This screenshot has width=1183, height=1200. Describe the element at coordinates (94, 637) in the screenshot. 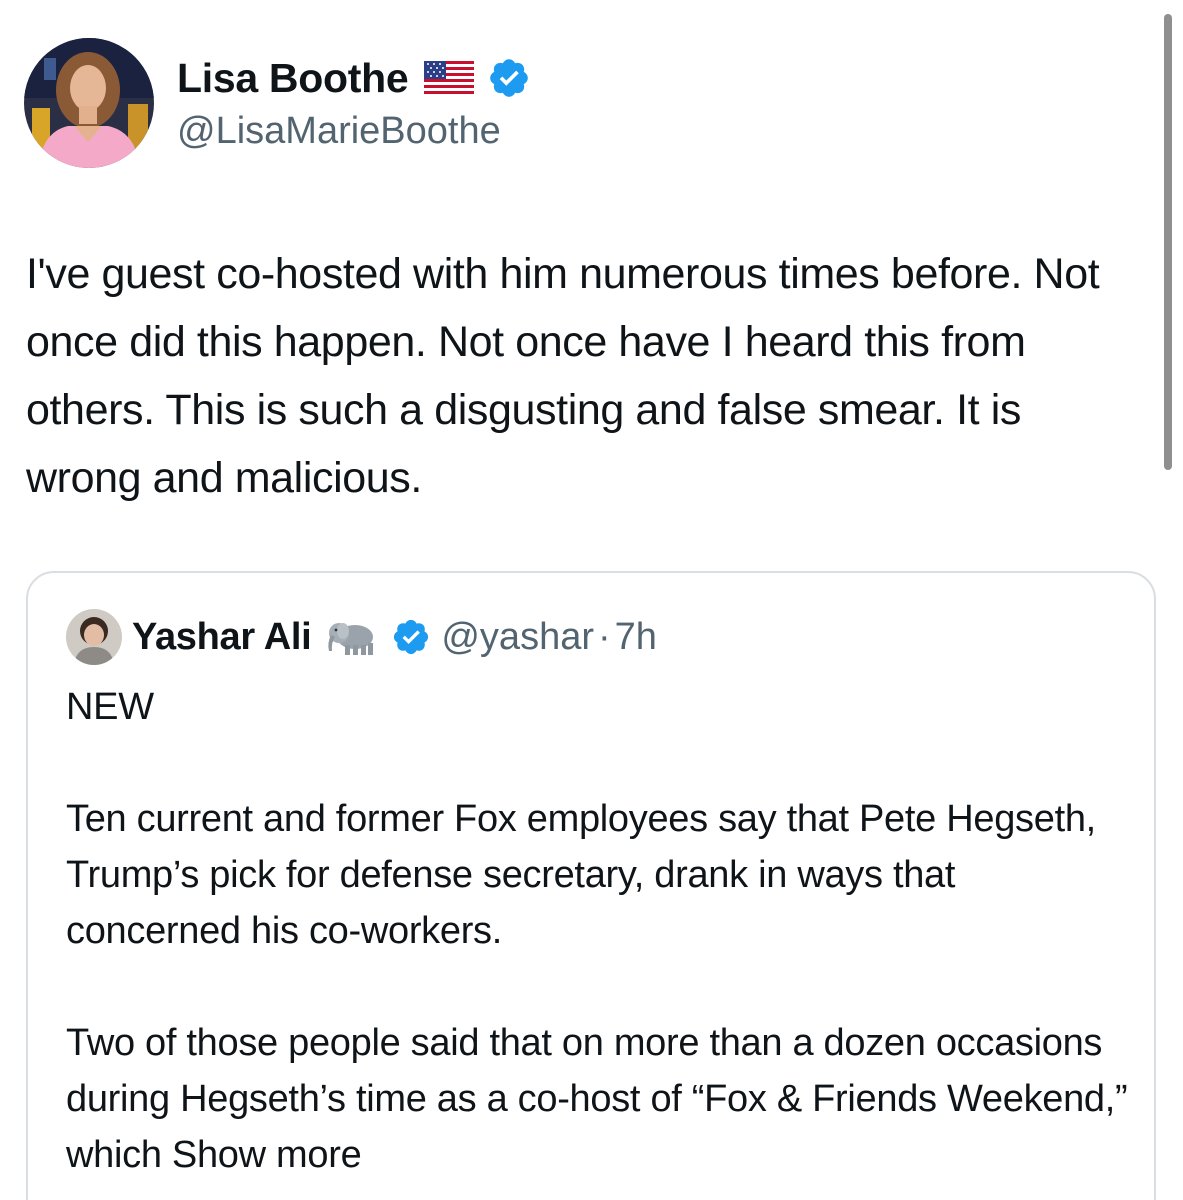

I see `quoted-author-avatar` at that location.